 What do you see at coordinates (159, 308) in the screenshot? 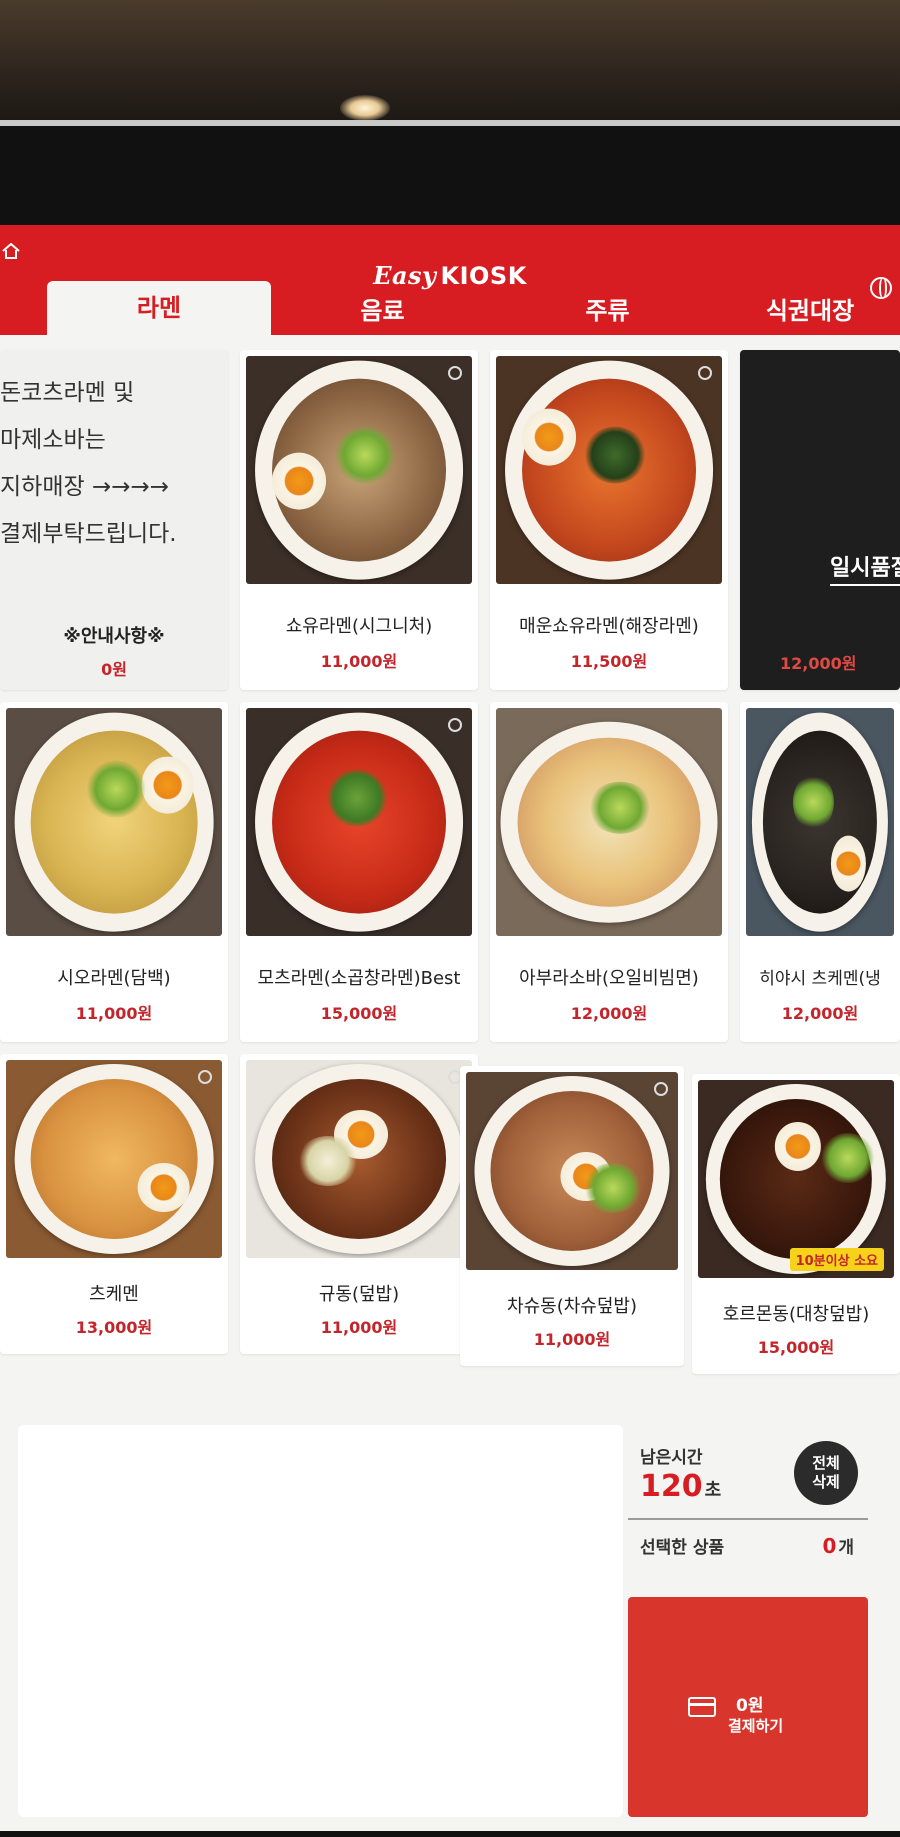
I see `tab-ramen: 라멘` at bounding box center [159, 308].